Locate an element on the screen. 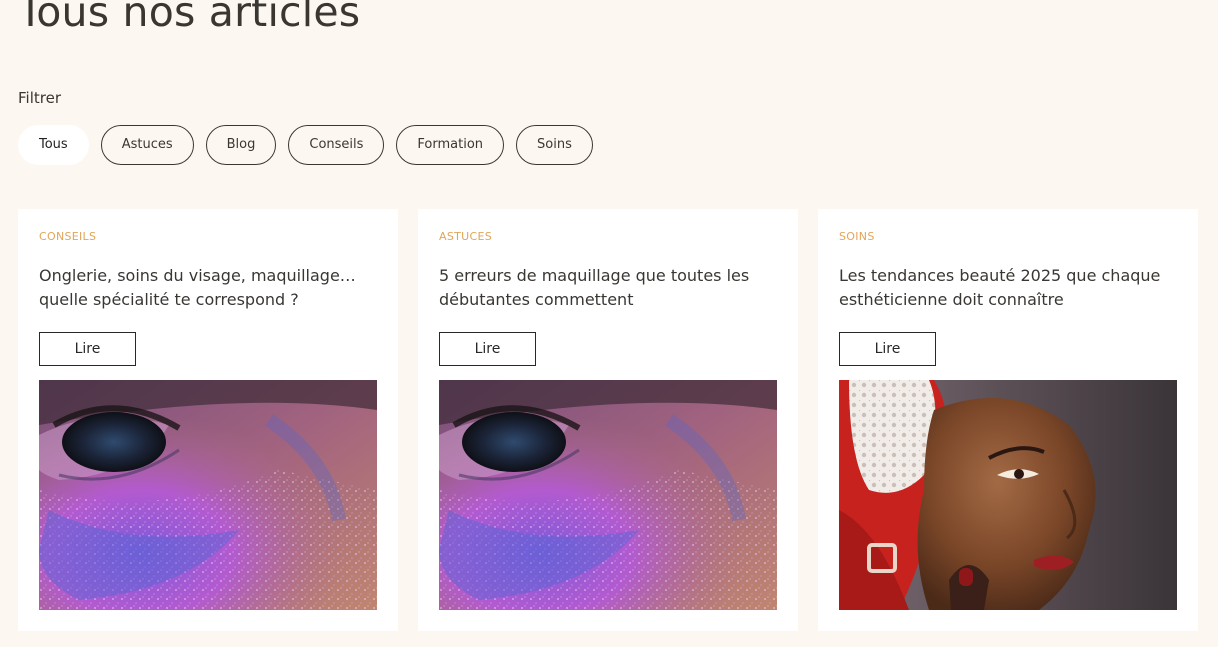 This screenshot has width=1218, height=647. woman-portrait-image is located at coordinates (1008, 495).